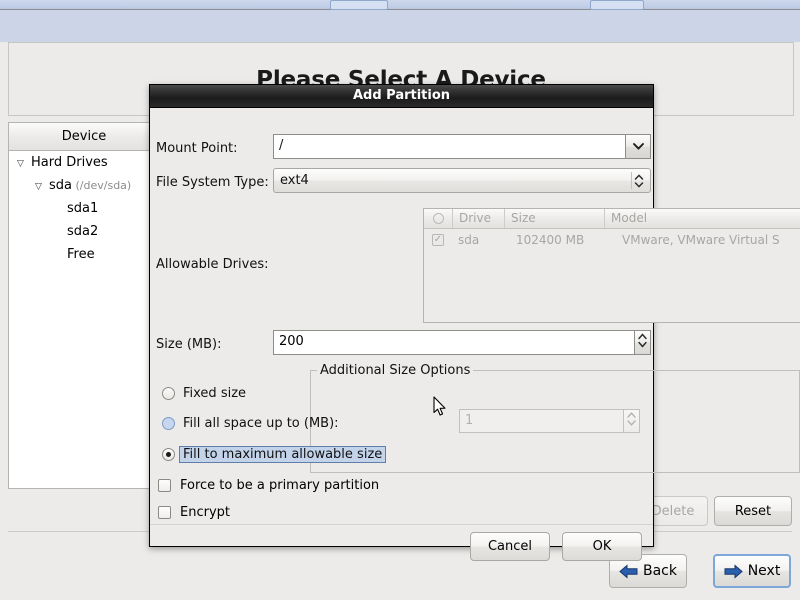  What do you see at coordinates (164, 512) in the screenshot?
I see `checkbox-encrypt-box` at bounding box center [164, 512].